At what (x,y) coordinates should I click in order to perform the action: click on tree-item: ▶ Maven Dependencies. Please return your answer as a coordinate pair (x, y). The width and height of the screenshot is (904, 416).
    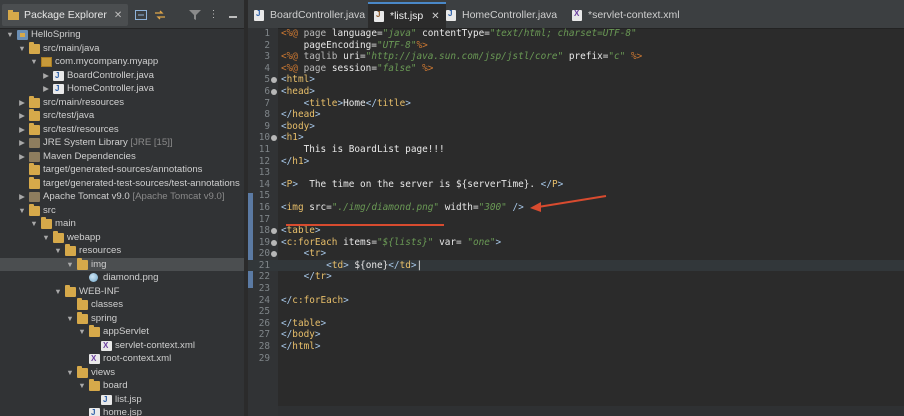
    Looking at the image, I should click on (122, 157).